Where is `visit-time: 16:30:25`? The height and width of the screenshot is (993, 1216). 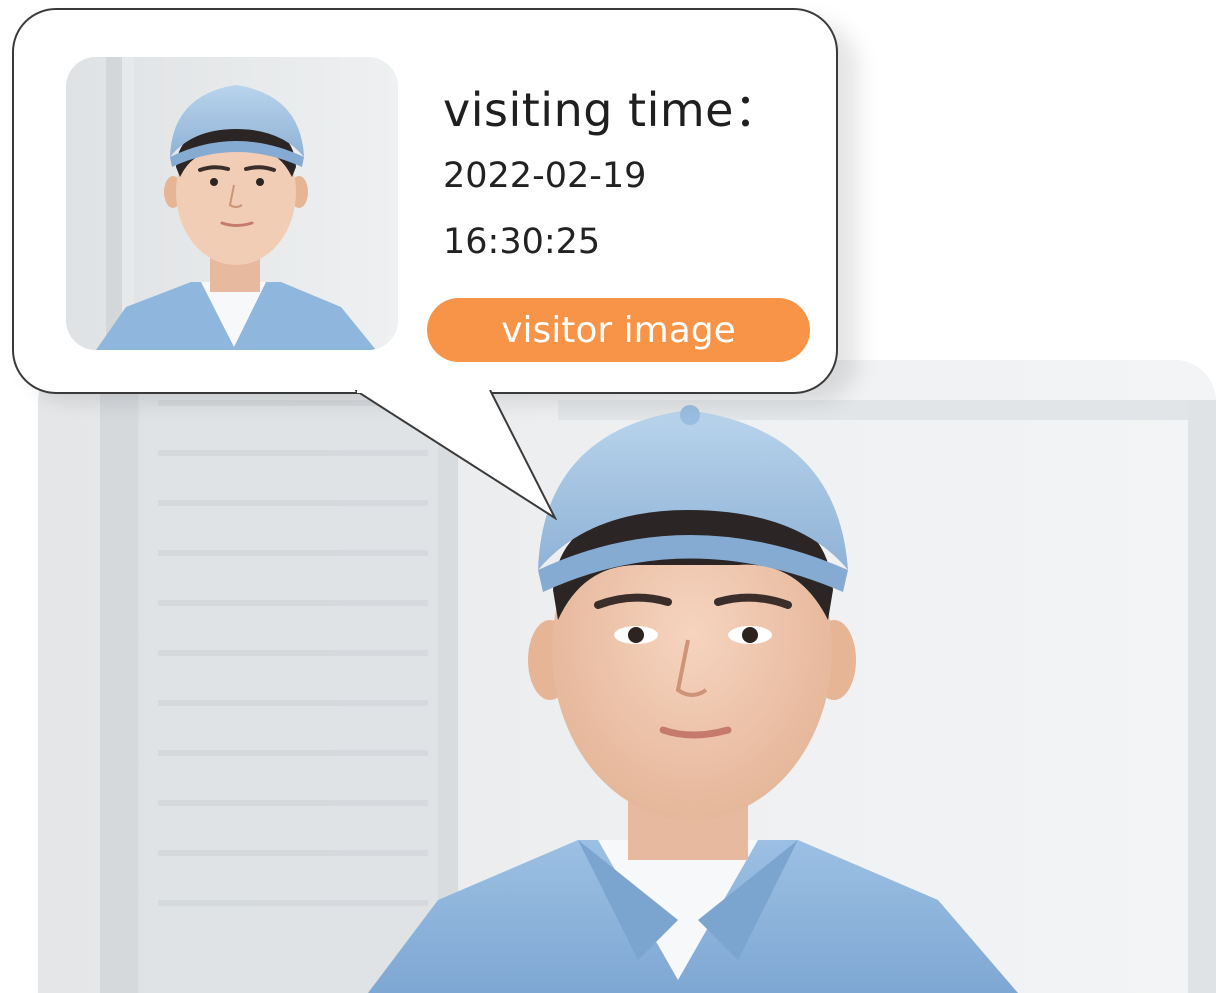 visit-time: 16:30:25 is located at coordinates (522, 242).